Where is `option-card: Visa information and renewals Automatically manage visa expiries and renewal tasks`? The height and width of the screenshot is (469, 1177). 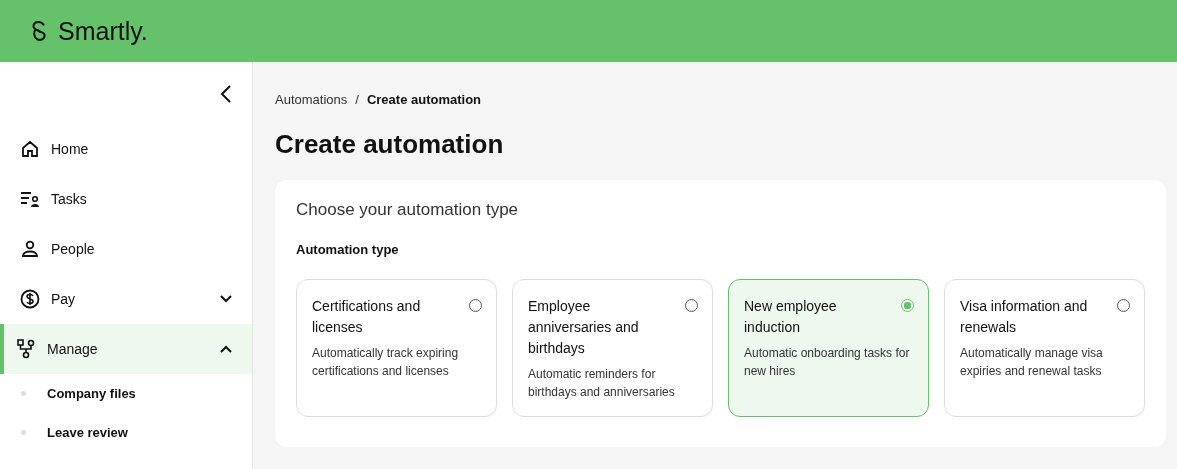
option-card: Visa information and renewals Automatically manage visa expiries and renewal tasks is located at coordinates (1044, 348).